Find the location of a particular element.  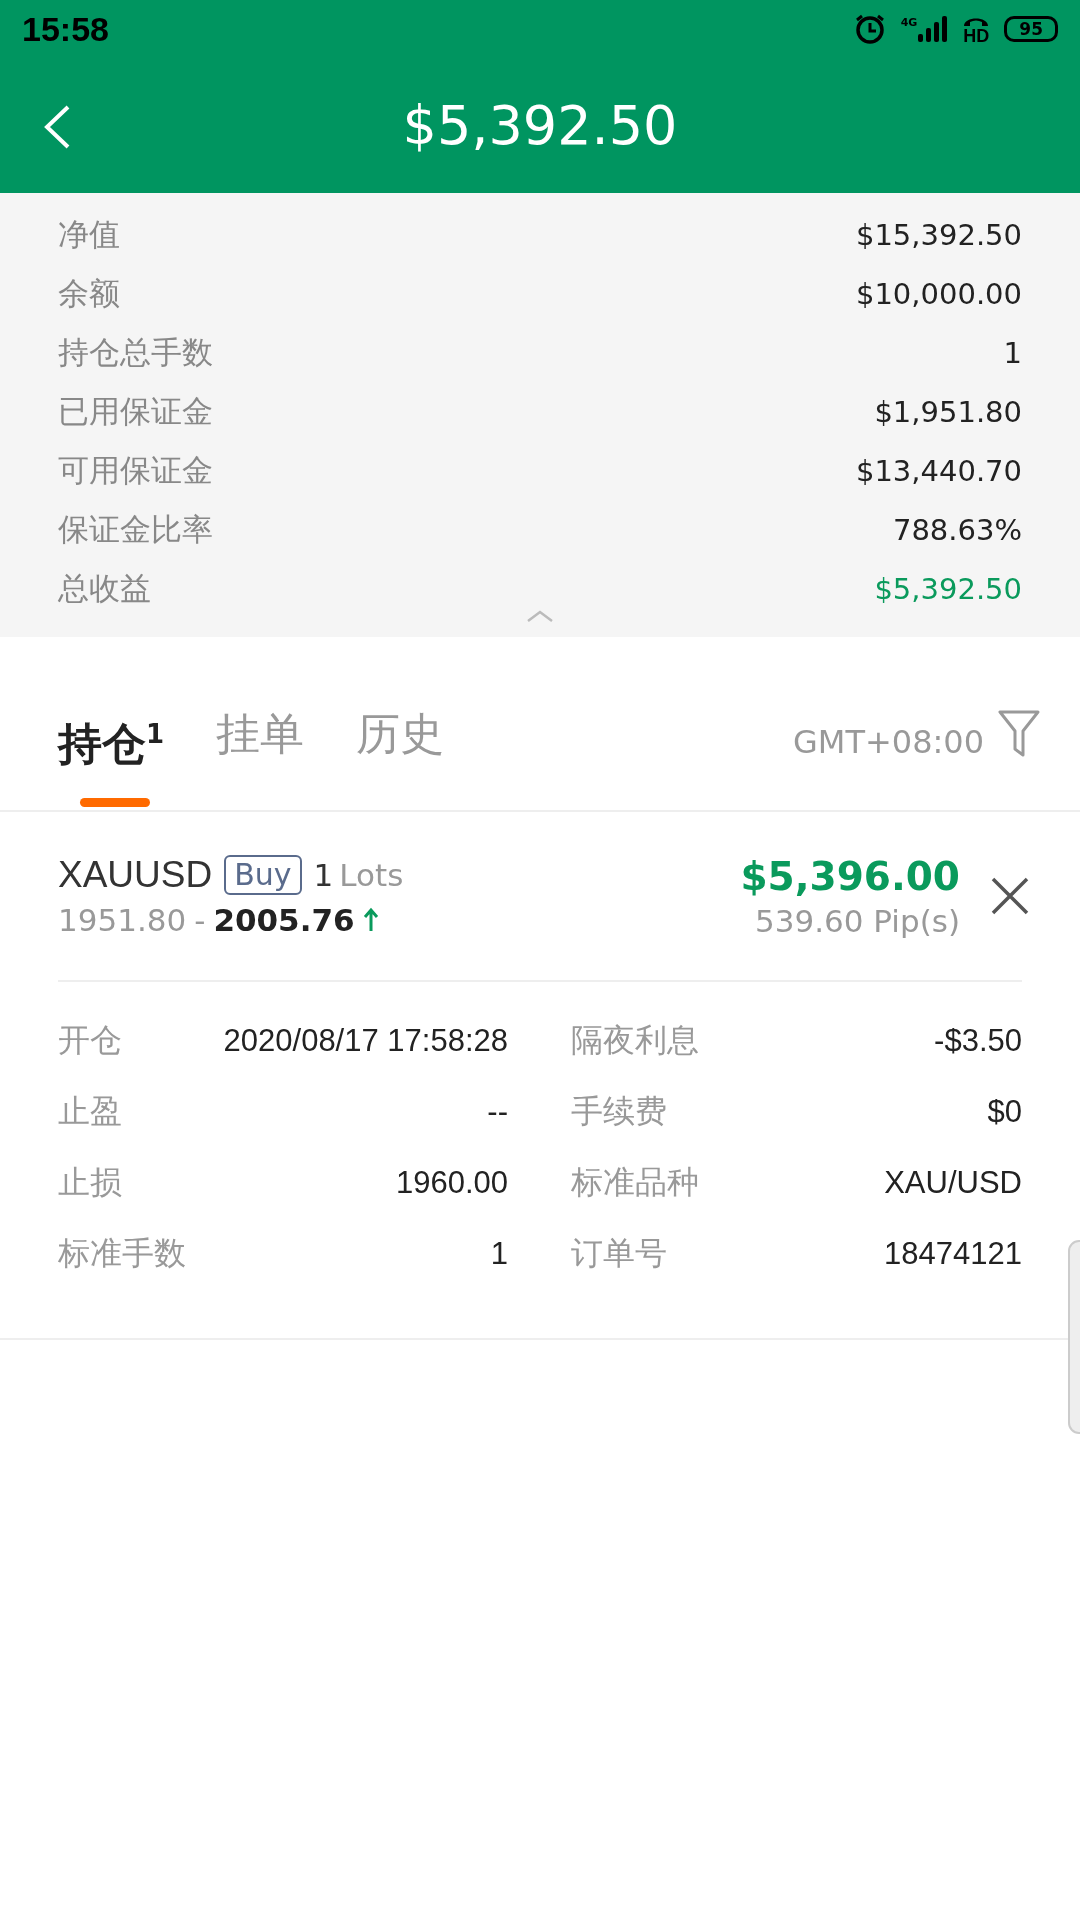

open-price: 1951.80 is located at coordinates (122, 920).